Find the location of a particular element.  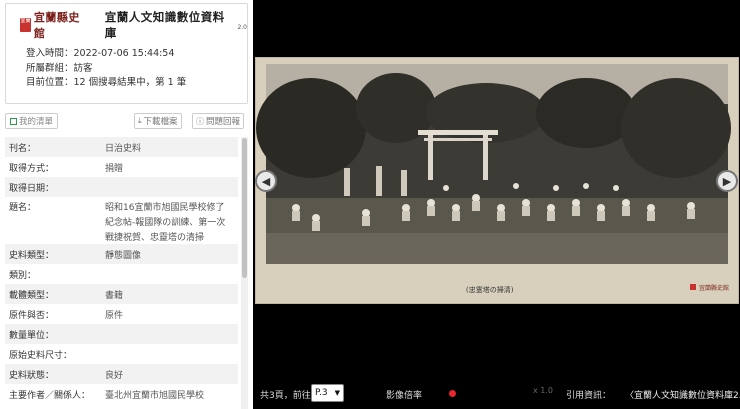

table-row: 史料類型： 靜態圖像 is located at coordinates (121, 254).